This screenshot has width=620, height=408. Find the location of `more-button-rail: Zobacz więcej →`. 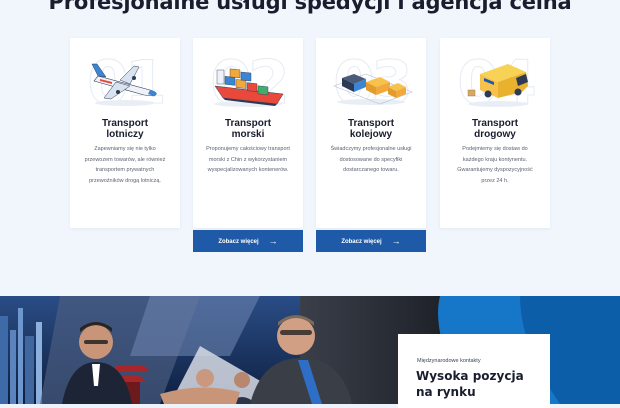

more-button-rail: Zobacz więcej → is located at coordinates (371, 241).